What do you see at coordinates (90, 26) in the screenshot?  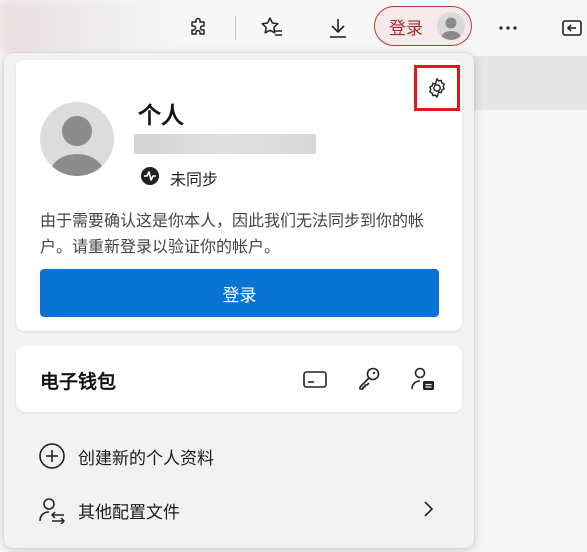 I see `tab-strip-blurred` at bounding box center [90, 26].